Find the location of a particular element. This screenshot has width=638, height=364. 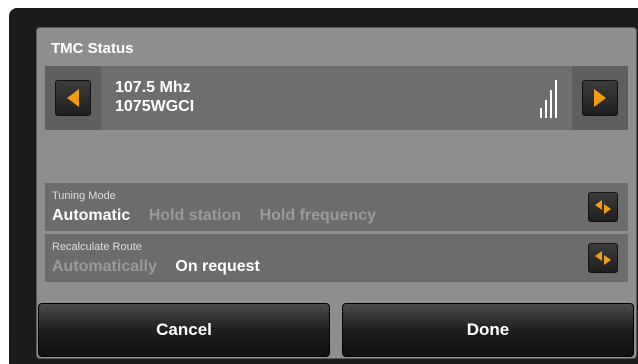

station-name: 1075WGCI is located at coordinates (155, 106).